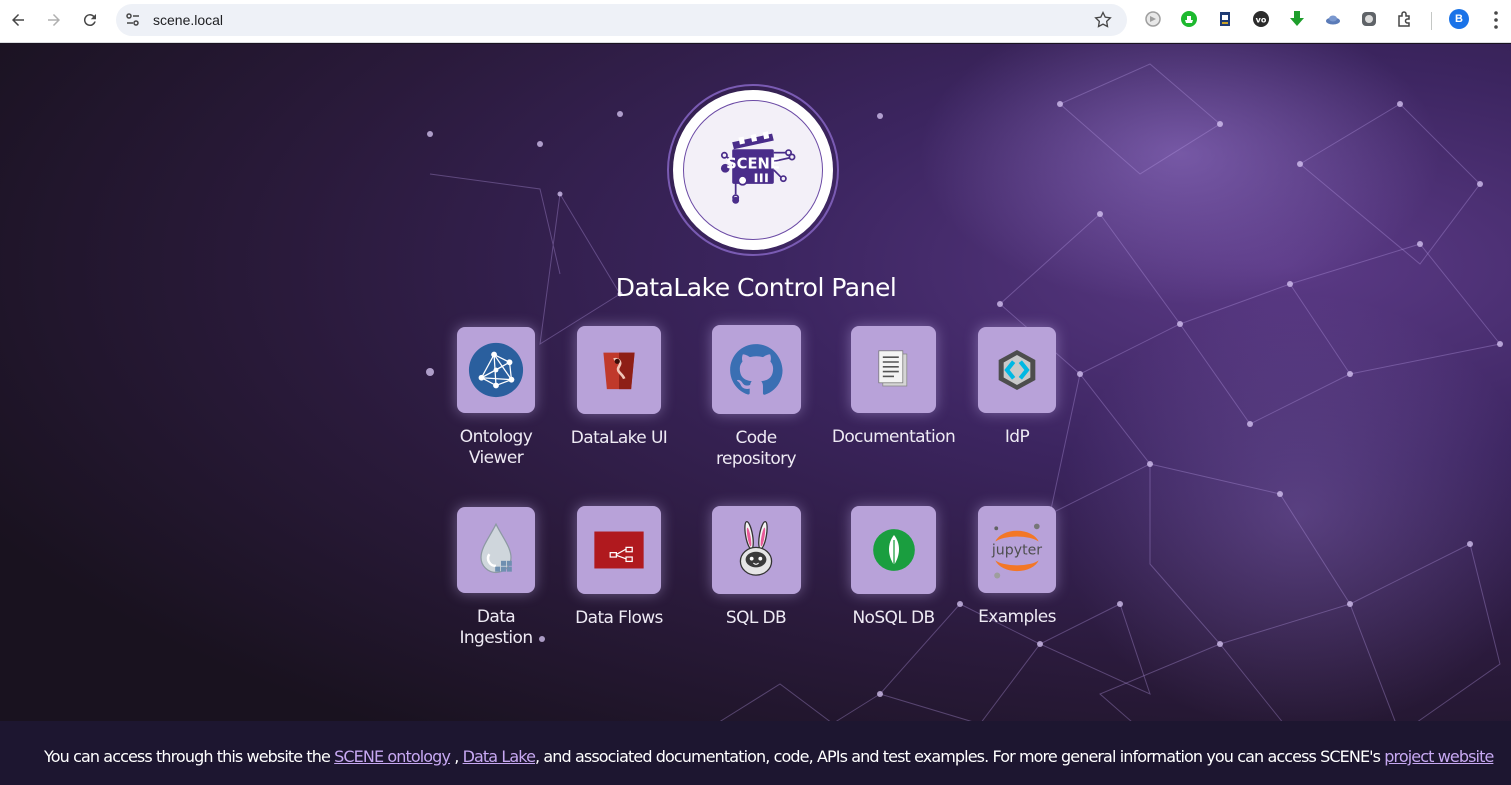  I want to click on back-arrow-icon, so click(18, 20).